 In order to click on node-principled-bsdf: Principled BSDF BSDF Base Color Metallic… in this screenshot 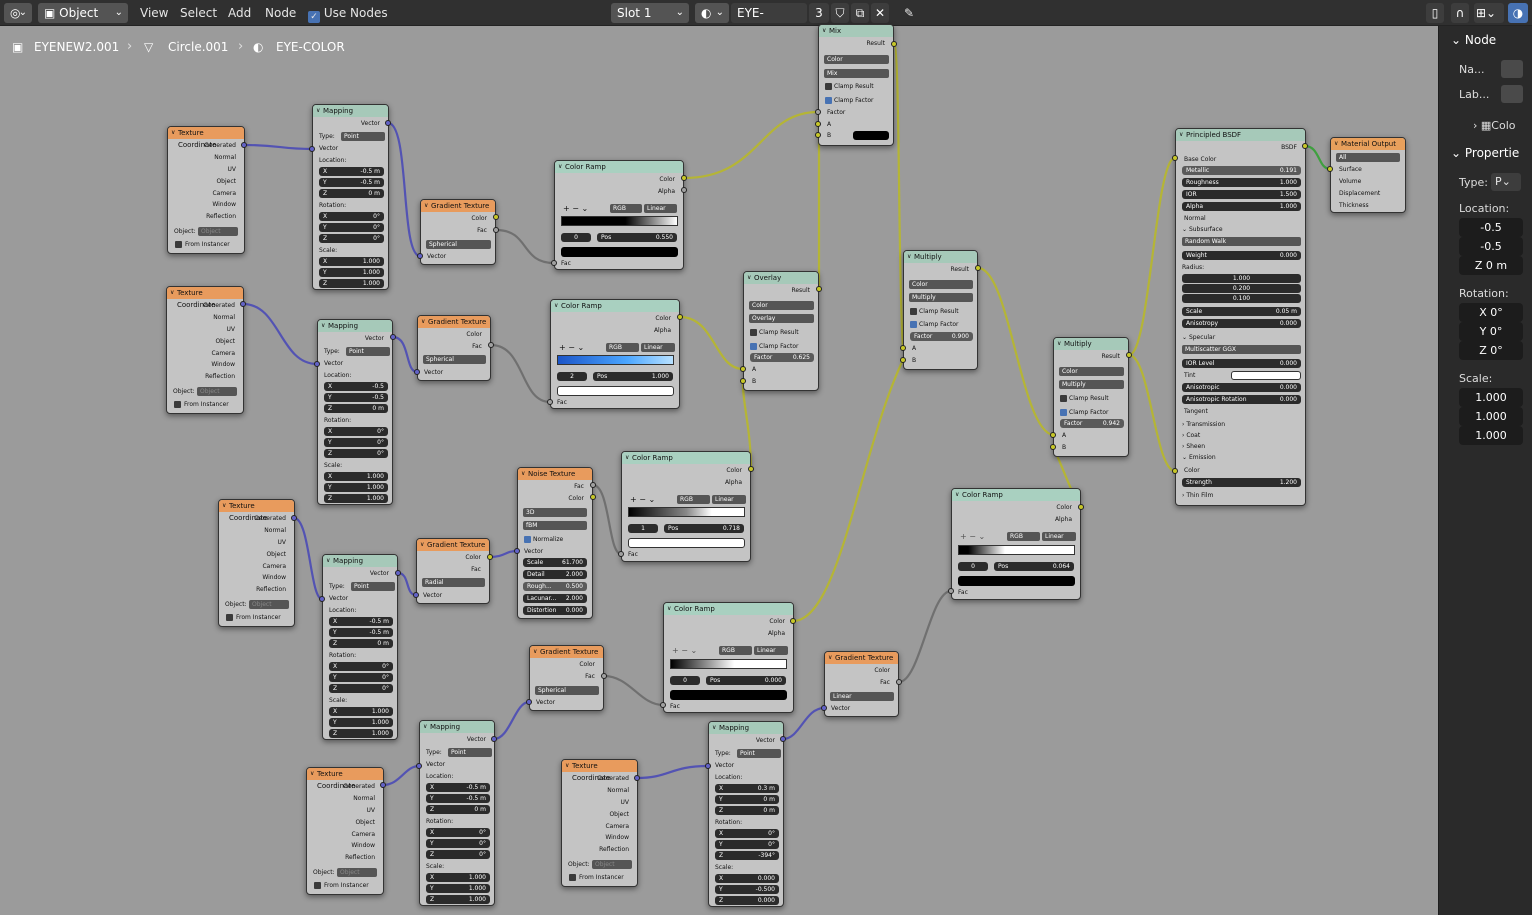, I will do `click(1240, 317)`.